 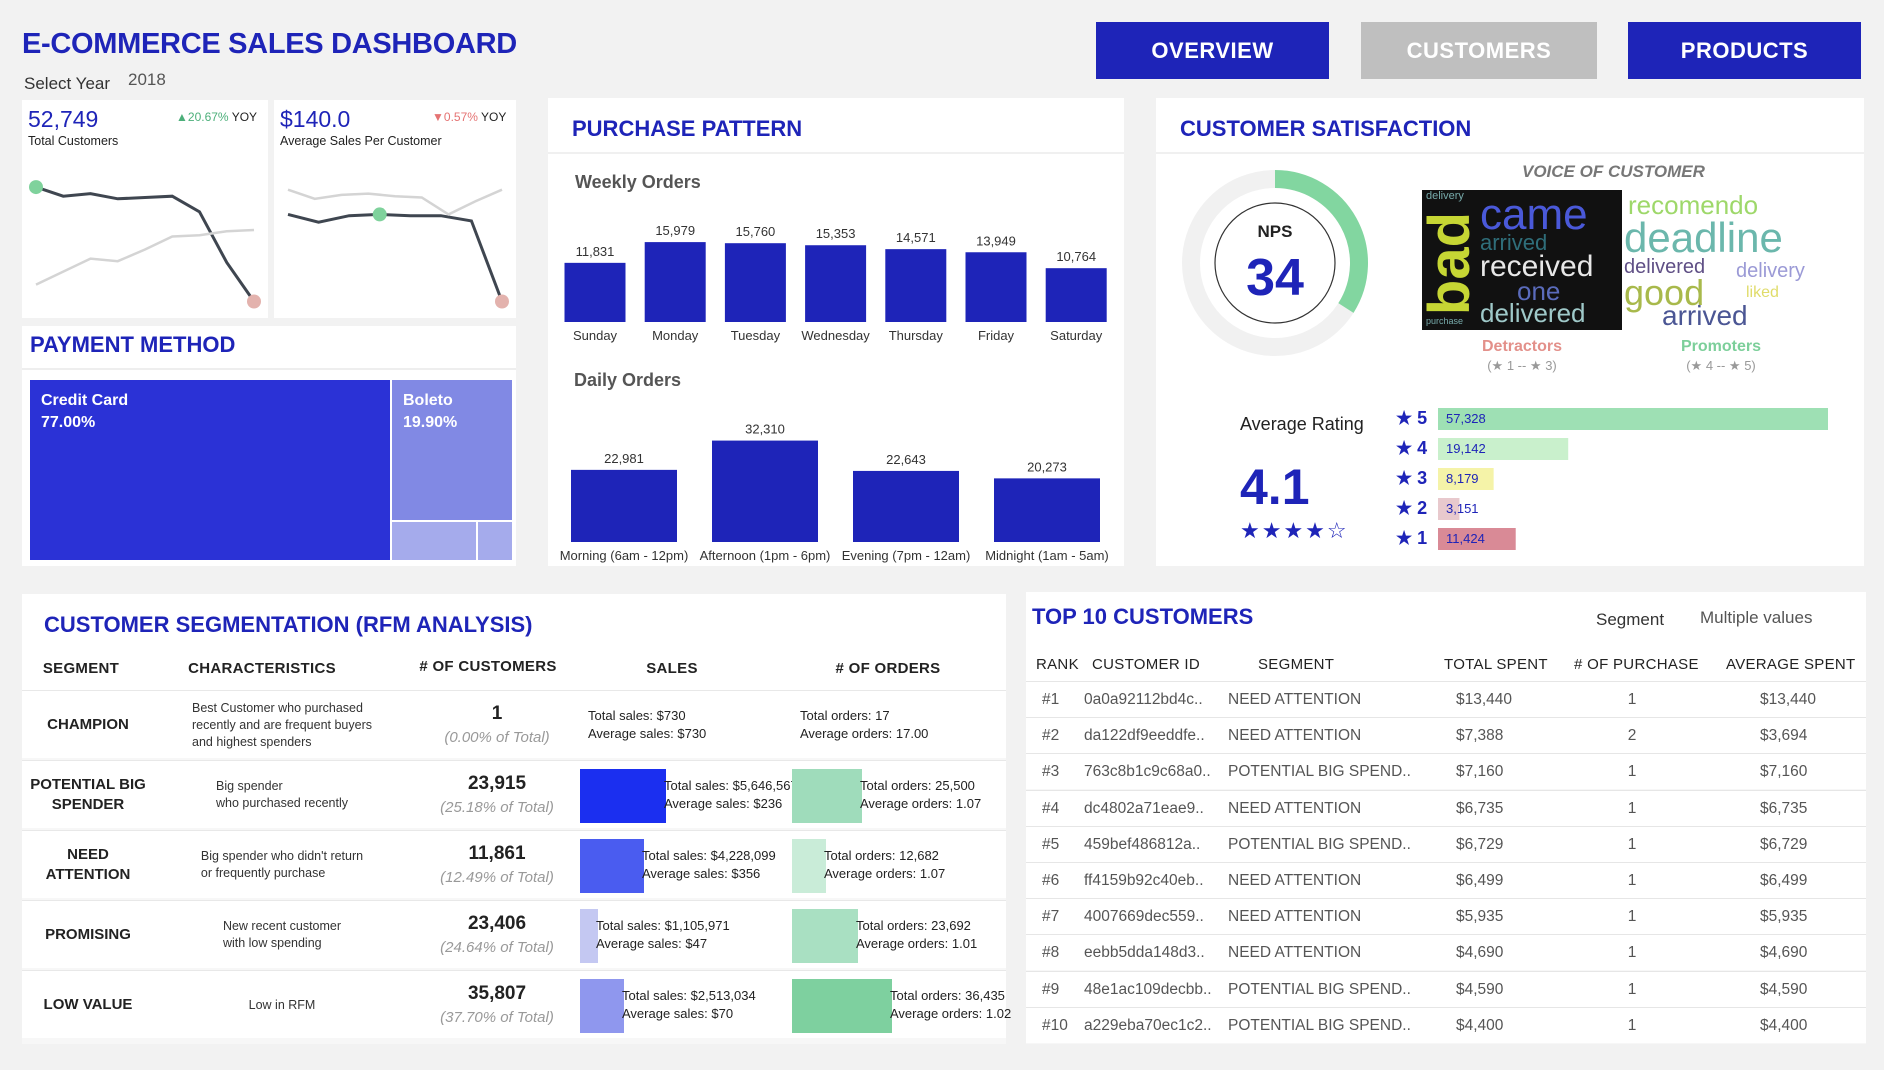 I want to click on bar-midnight, so click(x=1047, y=510).